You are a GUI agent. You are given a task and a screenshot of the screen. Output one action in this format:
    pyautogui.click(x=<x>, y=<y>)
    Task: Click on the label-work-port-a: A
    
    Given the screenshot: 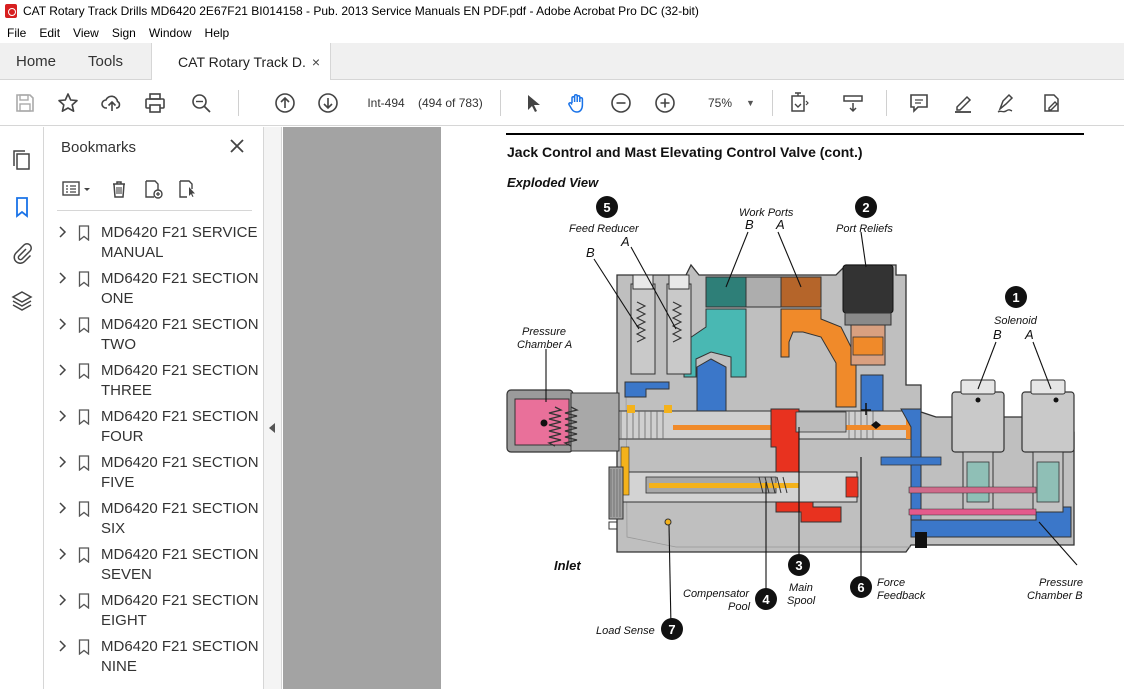 What is the action you would take?
    pyautogui.click(x=780, y=224)
    